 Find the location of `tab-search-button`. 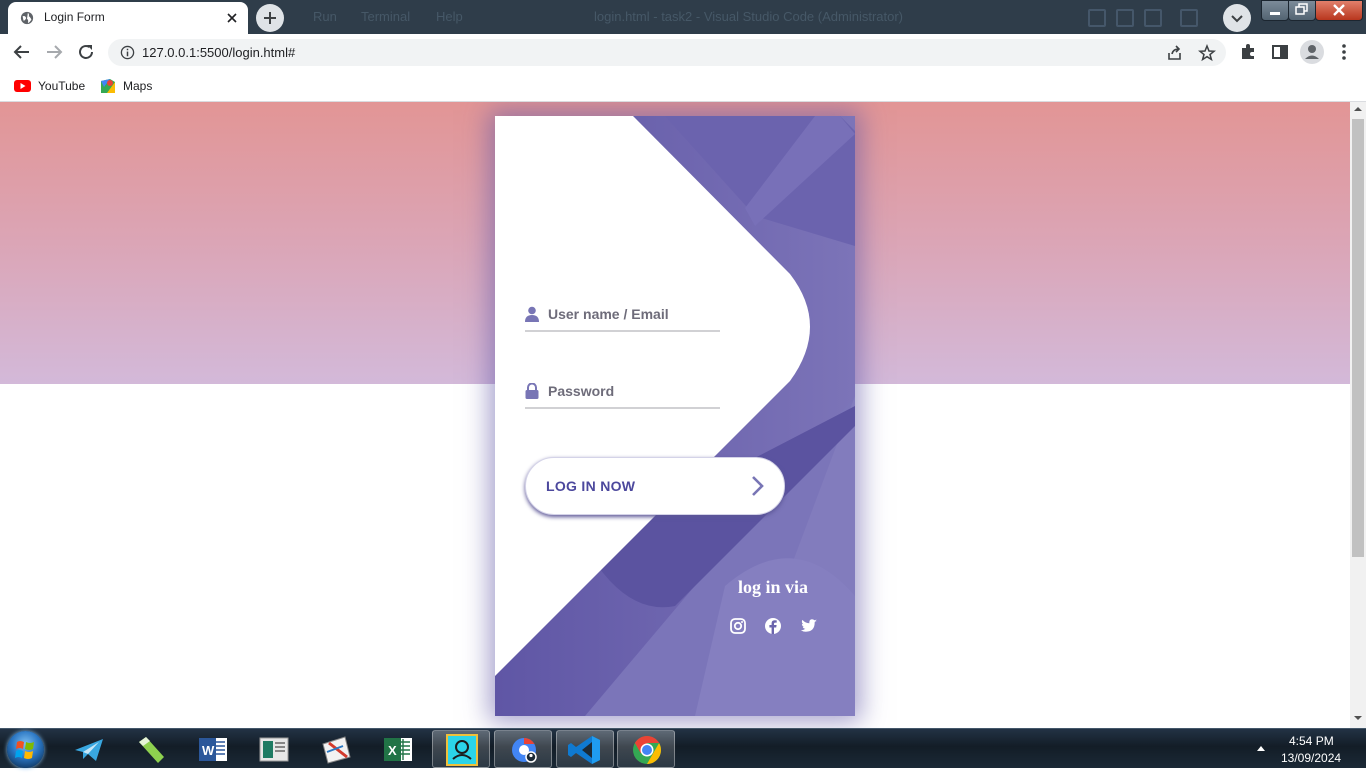

tab-search-button is located at coordinates (1237, 18).